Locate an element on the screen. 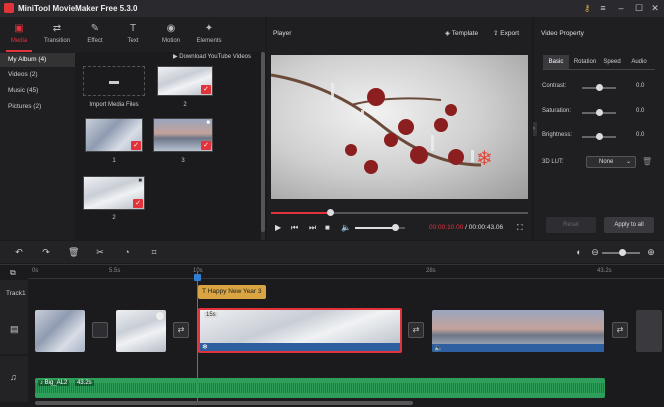 The image size is (664, 407). fullscreen-icon: ⛶ is located at coordinates (520, 228).